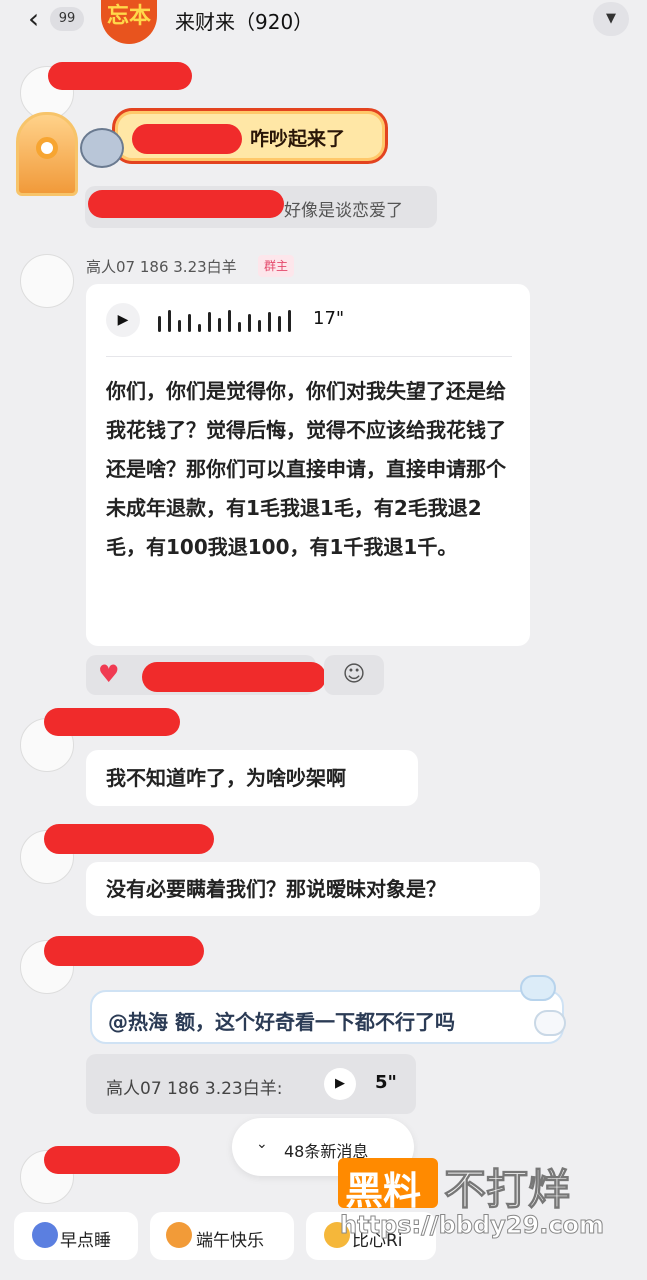 This screenshot has height=1280, width=647. What do you see at coordinates (309, 356) in the screenshot?
I see `divider` at bounding box center [309, 356].